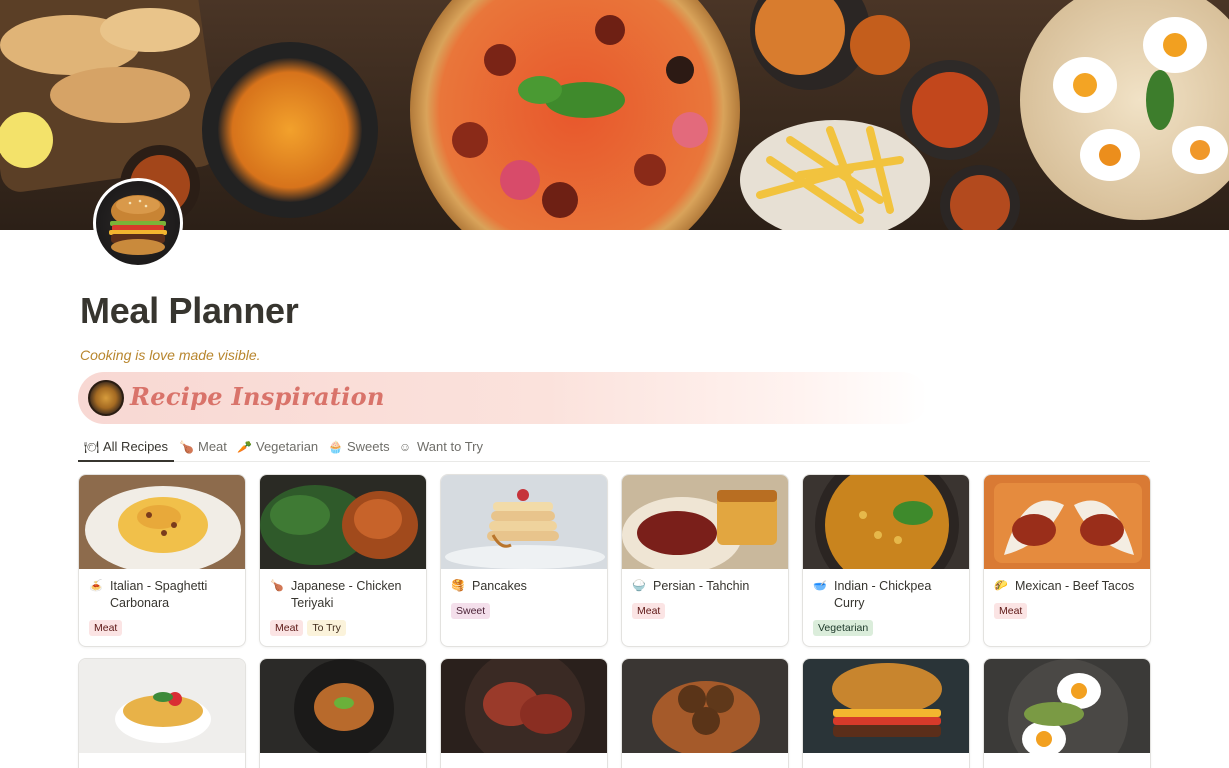  What do you see at coordinates (186, 446) in the screenshot?
I see `drumstick-icon: 🍗` at bounding box center [186, 446].